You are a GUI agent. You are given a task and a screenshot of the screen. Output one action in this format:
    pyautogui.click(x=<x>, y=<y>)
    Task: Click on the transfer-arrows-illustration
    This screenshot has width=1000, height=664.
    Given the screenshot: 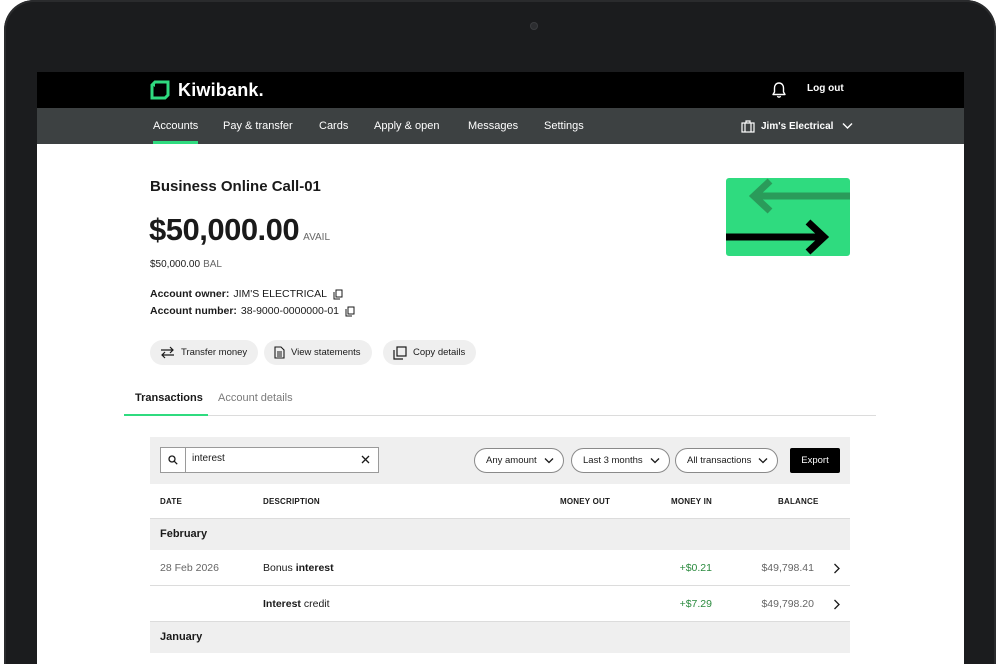 What is the action you would take?
    pyautogui.click(x=788, y=217)
    